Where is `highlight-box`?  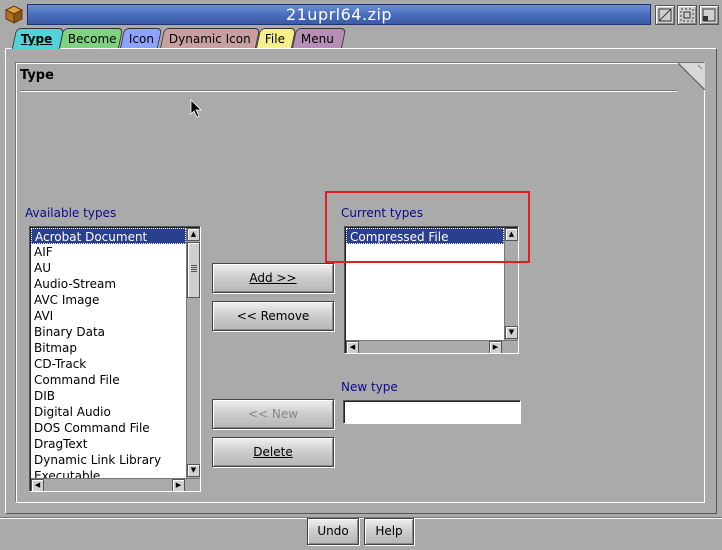
highlight-box is located at coordinates (427, 227).